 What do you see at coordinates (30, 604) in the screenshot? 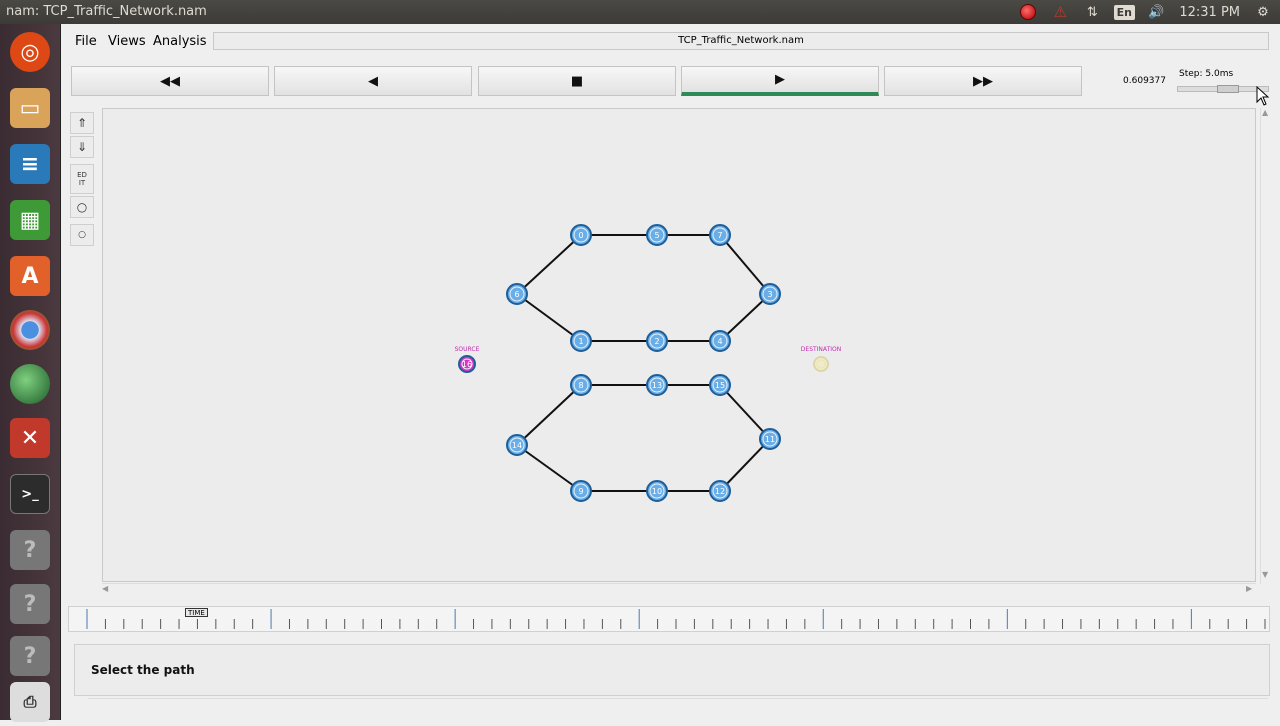
I see `unknown-app-launcher-2: ?` at bounding box center [30, 604].